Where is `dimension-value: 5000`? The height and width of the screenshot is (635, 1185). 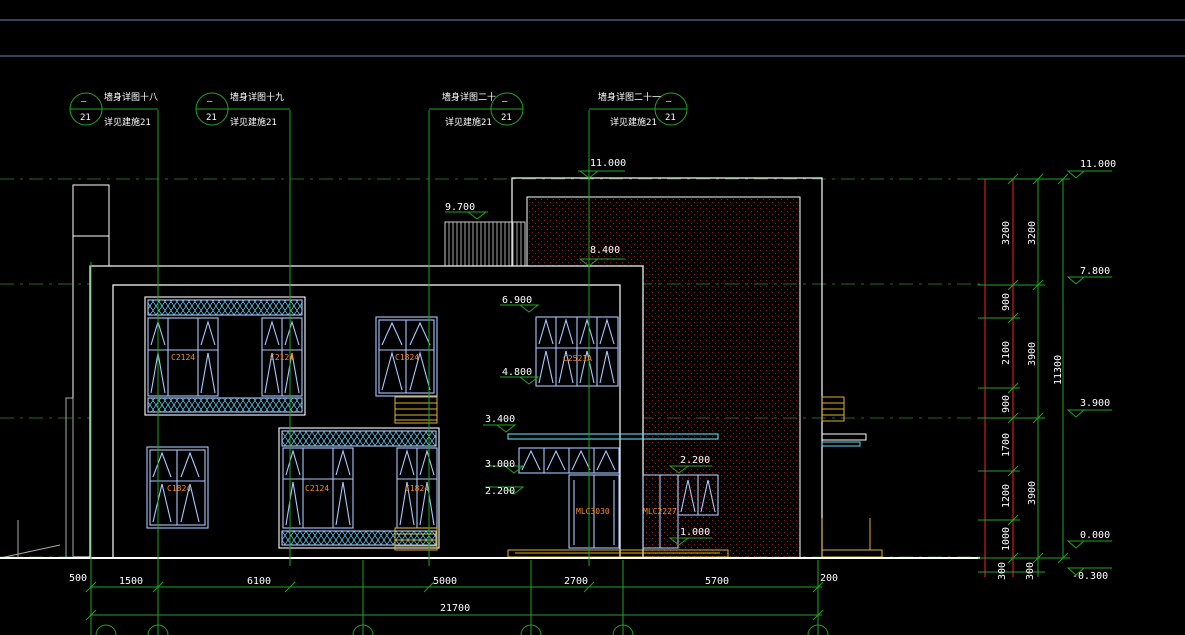 dimension-value: 5000 is located at coordinates (445, 581).